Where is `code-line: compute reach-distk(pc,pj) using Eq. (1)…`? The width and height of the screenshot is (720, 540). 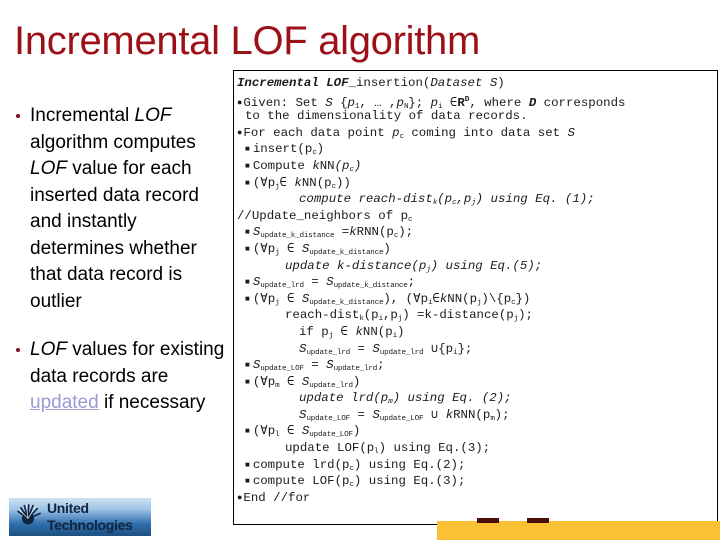
code-line: compute reach-distk(pc,pj) using Eq. (1)… is located at coordinates (447, 200).